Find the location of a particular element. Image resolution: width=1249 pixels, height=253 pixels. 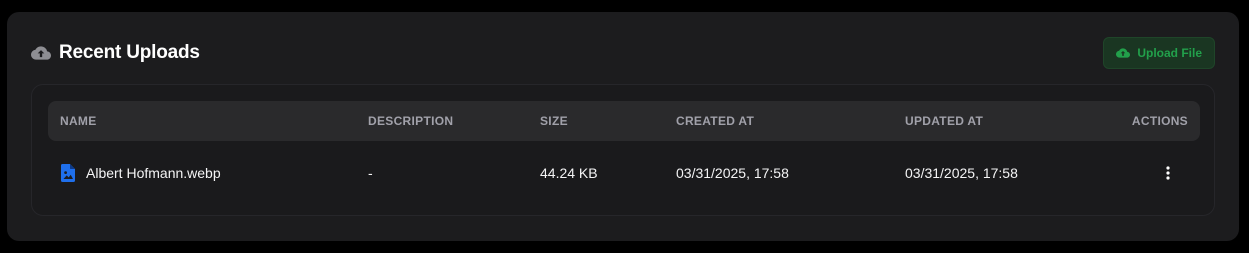

more-vertical-icon is located at coordinates (1168, 173).